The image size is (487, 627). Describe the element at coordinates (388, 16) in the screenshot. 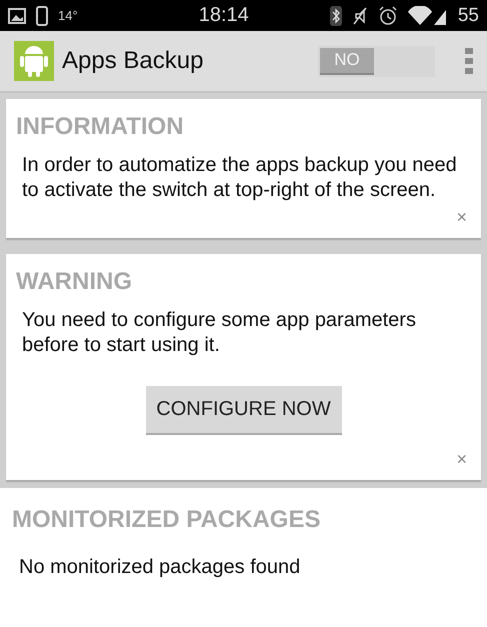

I see `alarm-icon` at that location.